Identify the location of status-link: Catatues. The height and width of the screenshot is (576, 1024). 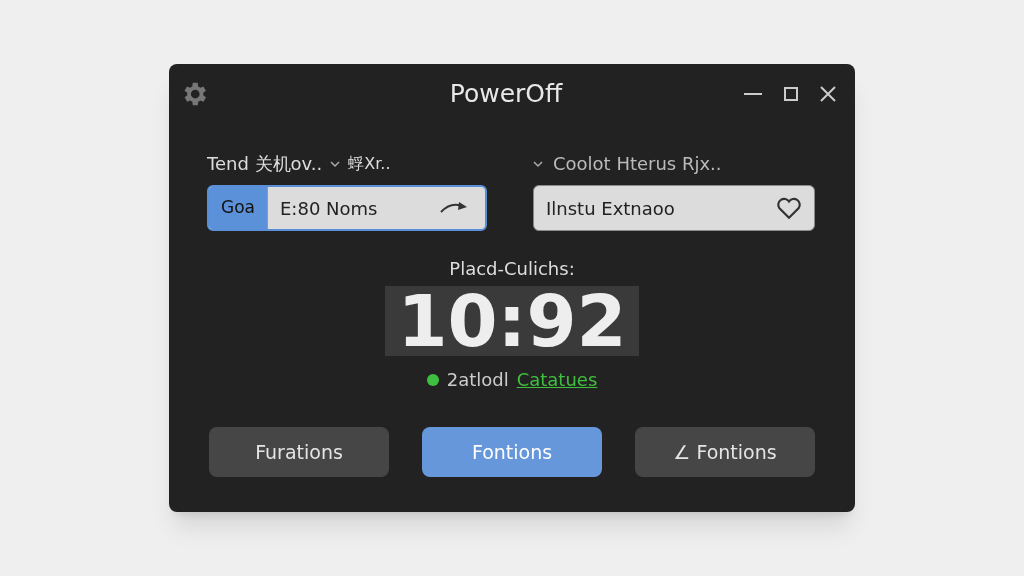
(557, 379).